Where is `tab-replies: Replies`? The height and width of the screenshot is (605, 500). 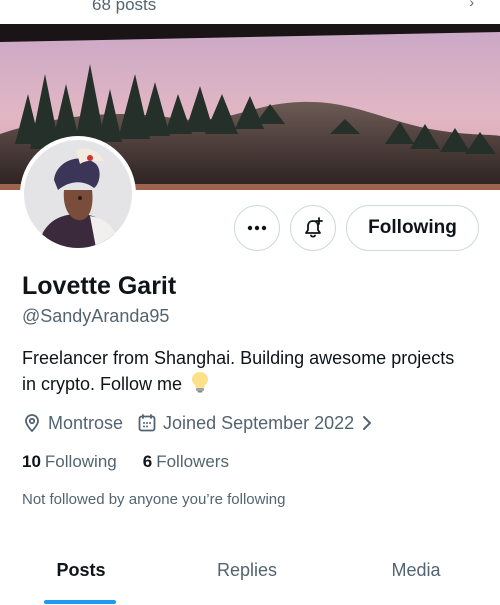
tab-replies: Replies is located at coordinates (247, 576).